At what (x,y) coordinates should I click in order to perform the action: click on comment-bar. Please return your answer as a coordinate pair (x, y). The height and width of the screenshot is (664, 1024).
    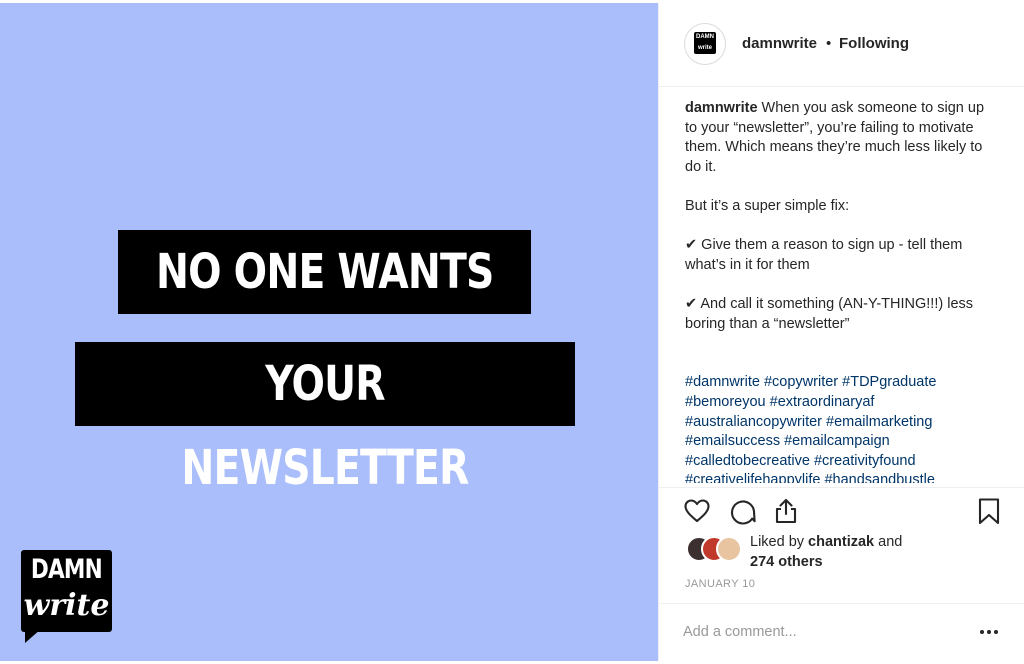
    Looking at the image, I should click on (841, 632).